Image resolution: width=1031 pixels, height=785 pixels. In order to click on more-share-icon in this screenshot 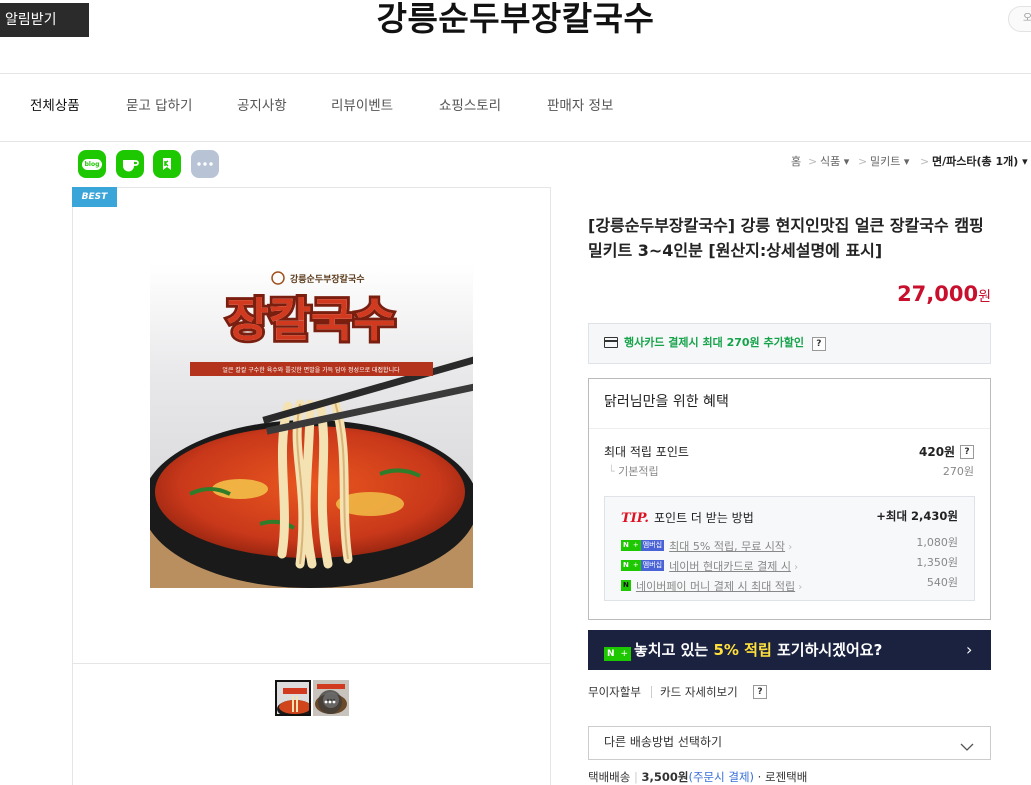, I will do `click(205, 164)`.